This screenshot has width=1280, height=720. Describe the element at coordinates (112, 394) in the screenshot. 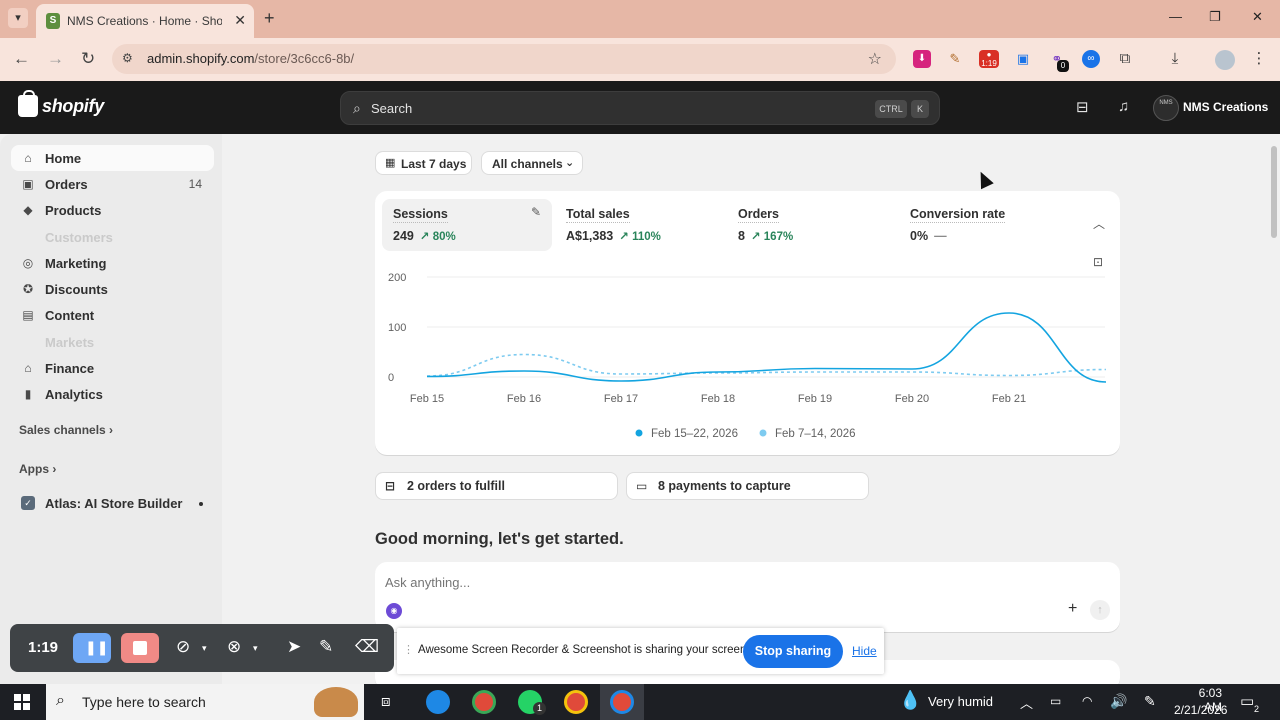

I see `sidebar-item-analytics: ▮ Analytics` at that location.